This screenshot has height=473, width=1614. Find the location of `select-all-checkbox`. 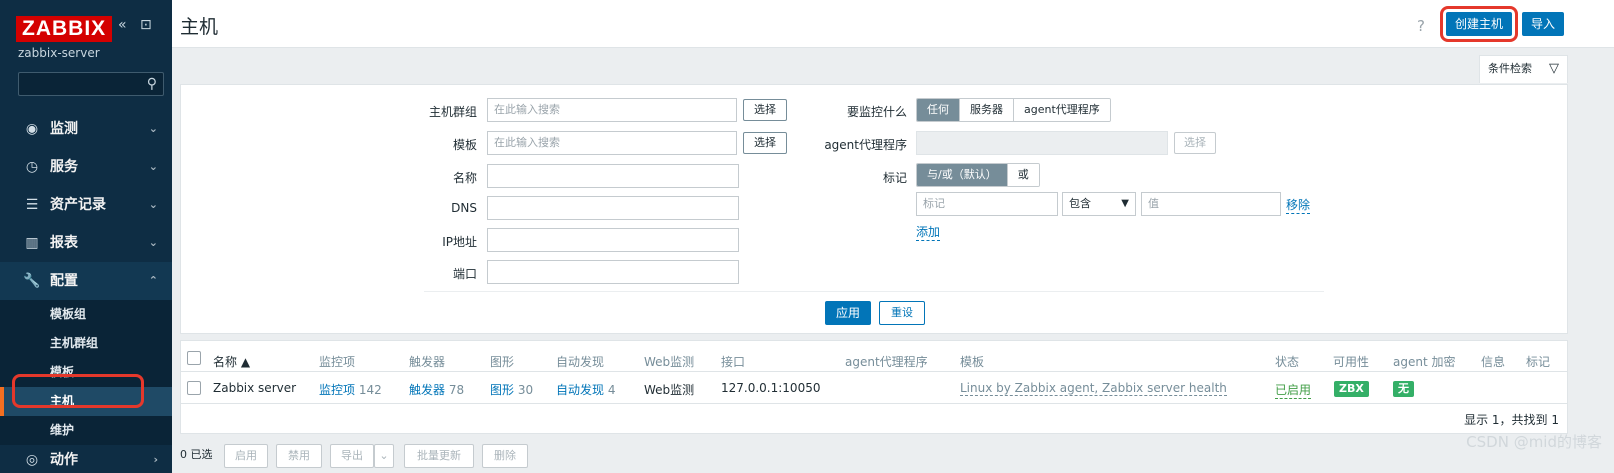

select-all-checkbox is located at coordinates (194, 358).